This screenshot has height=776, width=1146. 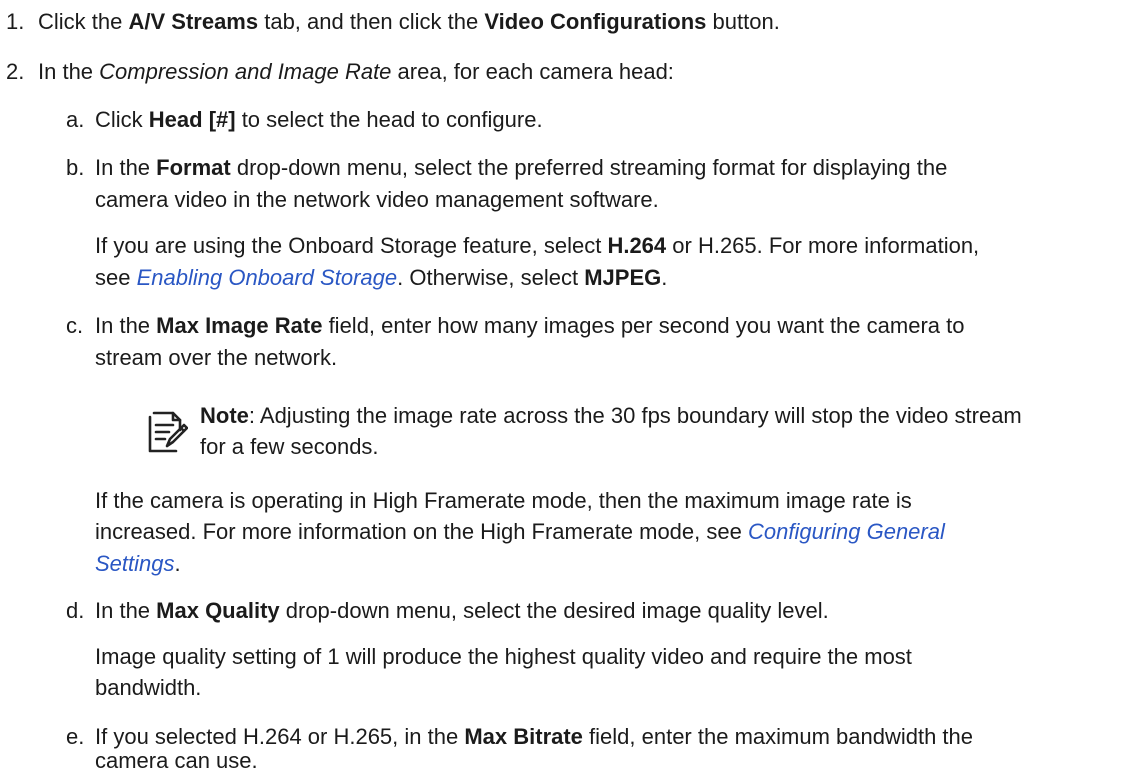 I want to click on note-icon, so click(x=168, y=432).